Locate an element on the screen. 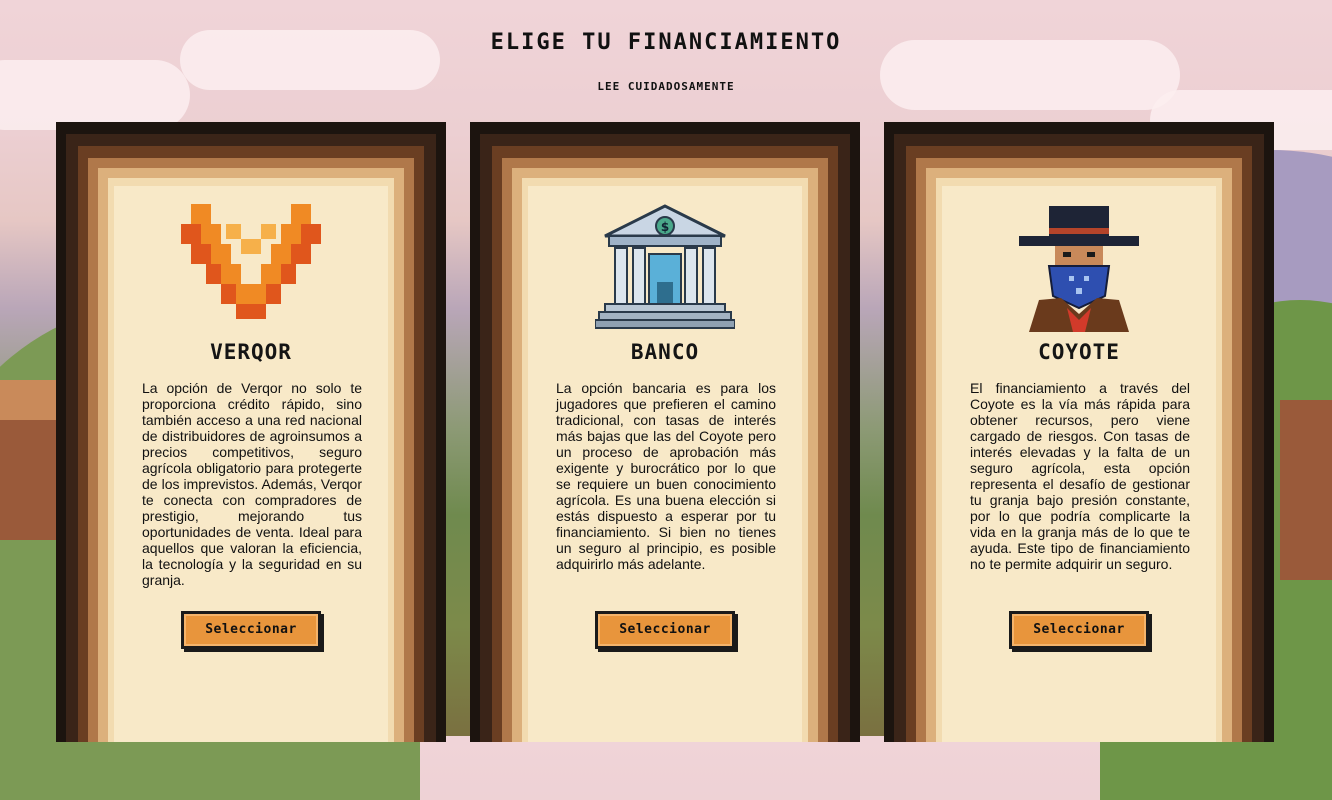 The height and width of the screenshot is (800, 1332). page-subtitle: LEE CUIDADOSAMENTE is located at coordinates (666, 86).